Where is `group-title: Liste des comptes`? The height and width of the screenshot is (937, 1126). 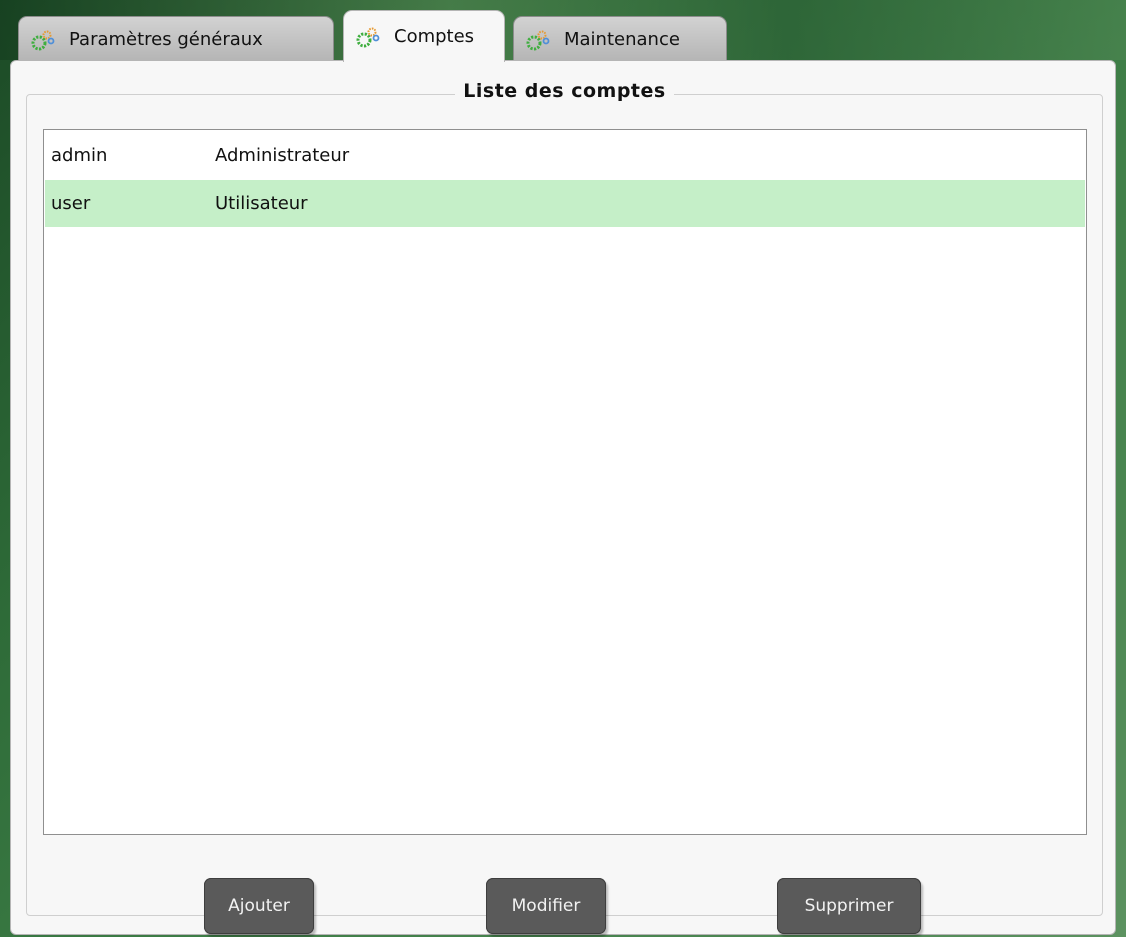 group-title: Liste des comptes is located at coordinates (564, 91).